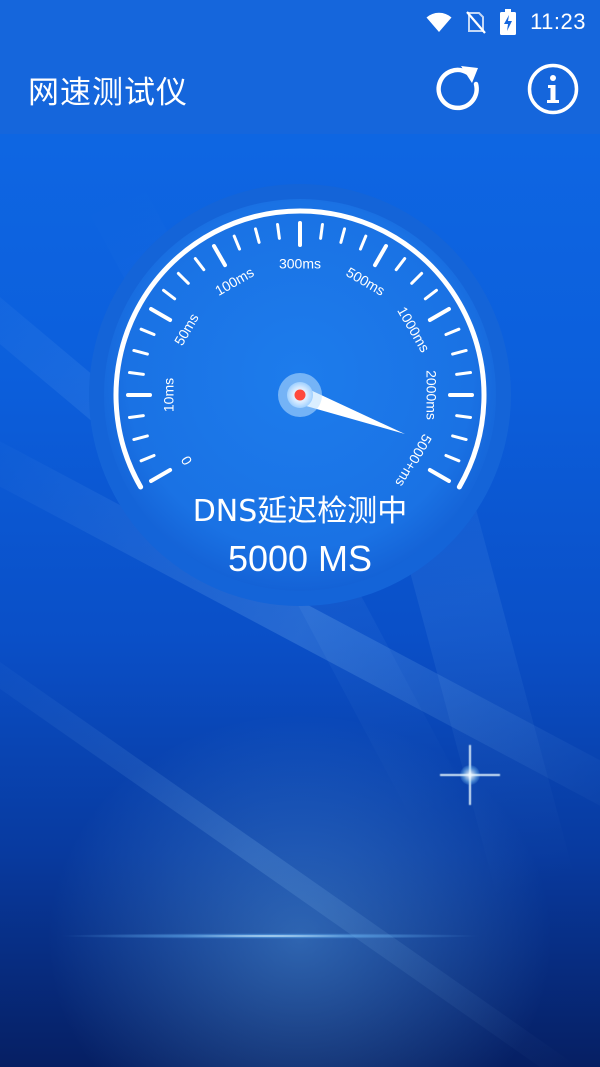 The height and width of the screenshot is (1067, 600). Describe the element at coordinates (558, 21) in the screenshot. I see `status-time: 11:23` at that location.